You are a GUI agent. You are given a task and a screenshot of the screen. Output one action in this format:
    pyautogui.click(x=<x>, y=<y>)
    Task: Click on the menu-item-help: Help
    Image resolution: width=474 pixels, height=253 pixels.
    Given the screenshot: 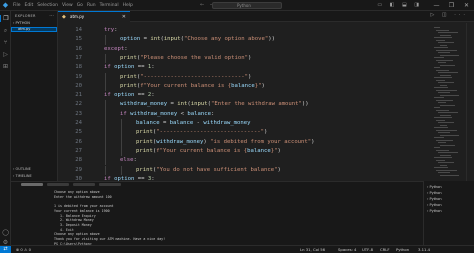 What is the action you would take?
    pyautogui.click(x=128, y=5)
    